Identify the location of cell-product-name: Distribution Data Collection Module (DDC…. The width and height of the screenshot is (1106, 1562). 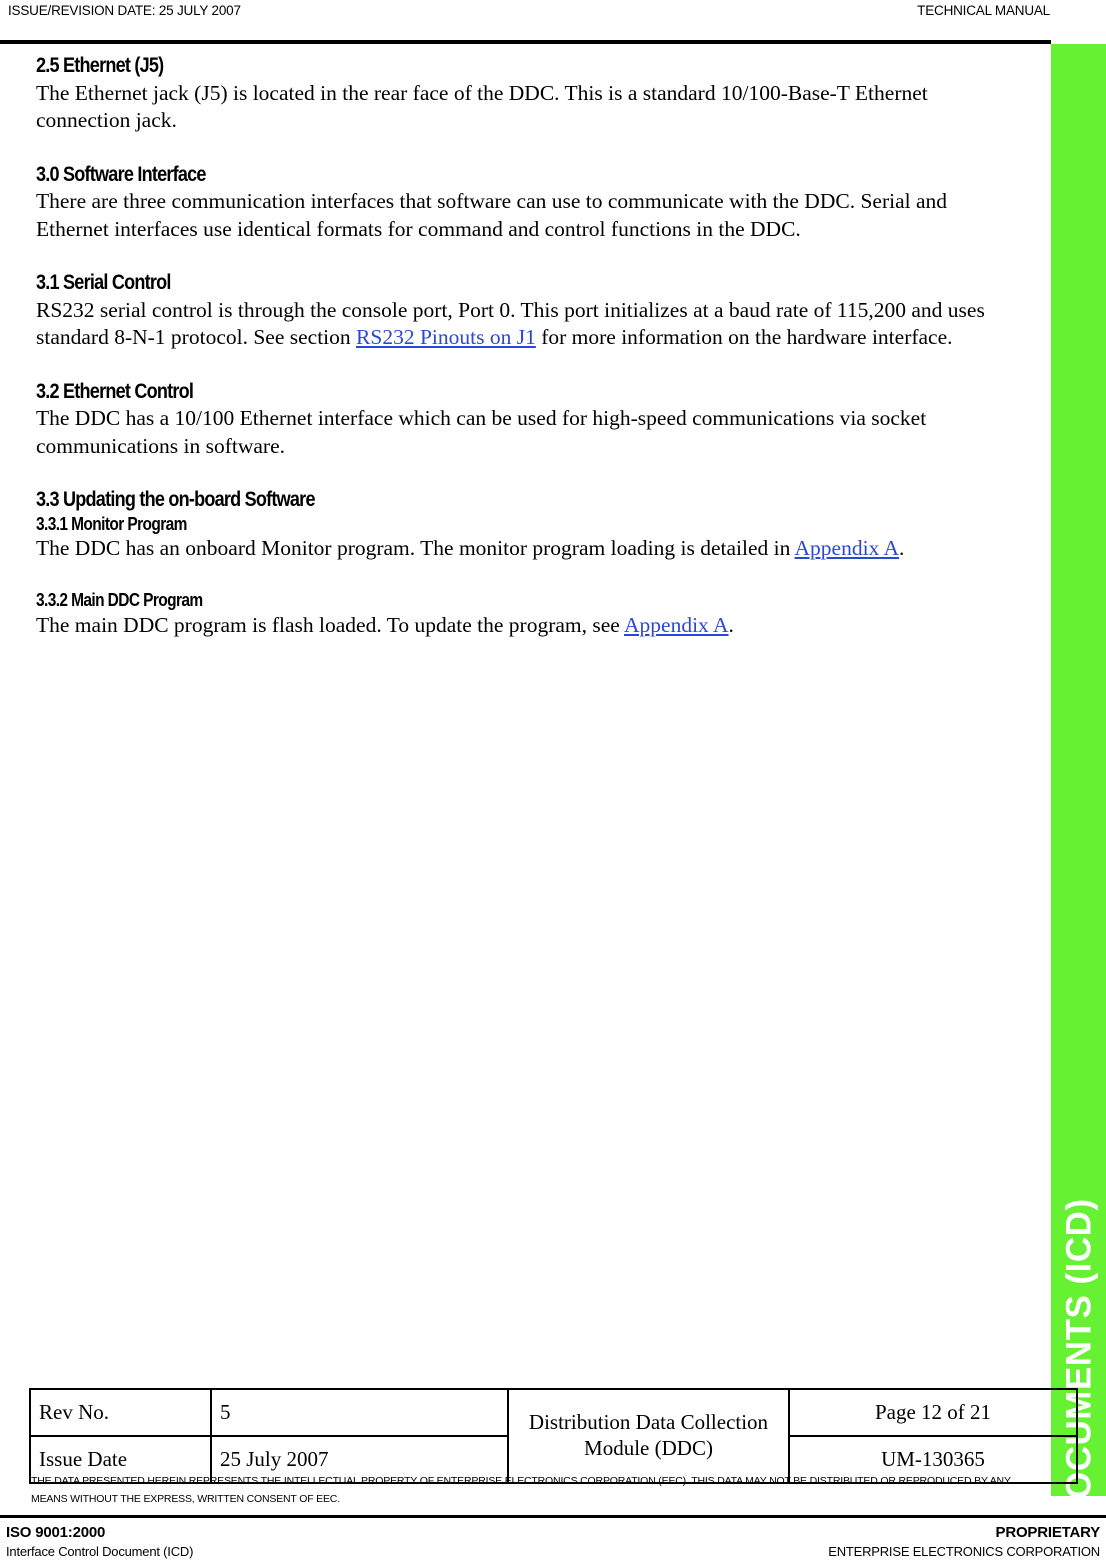
(648, 1436).